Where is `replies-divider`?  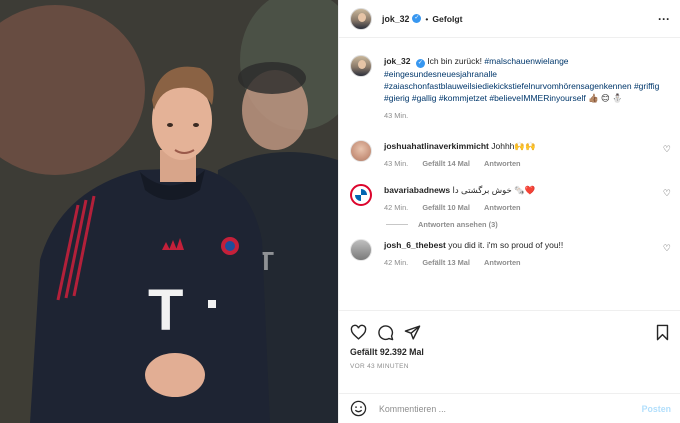
replies-divider is located at coordinates (397, 224).